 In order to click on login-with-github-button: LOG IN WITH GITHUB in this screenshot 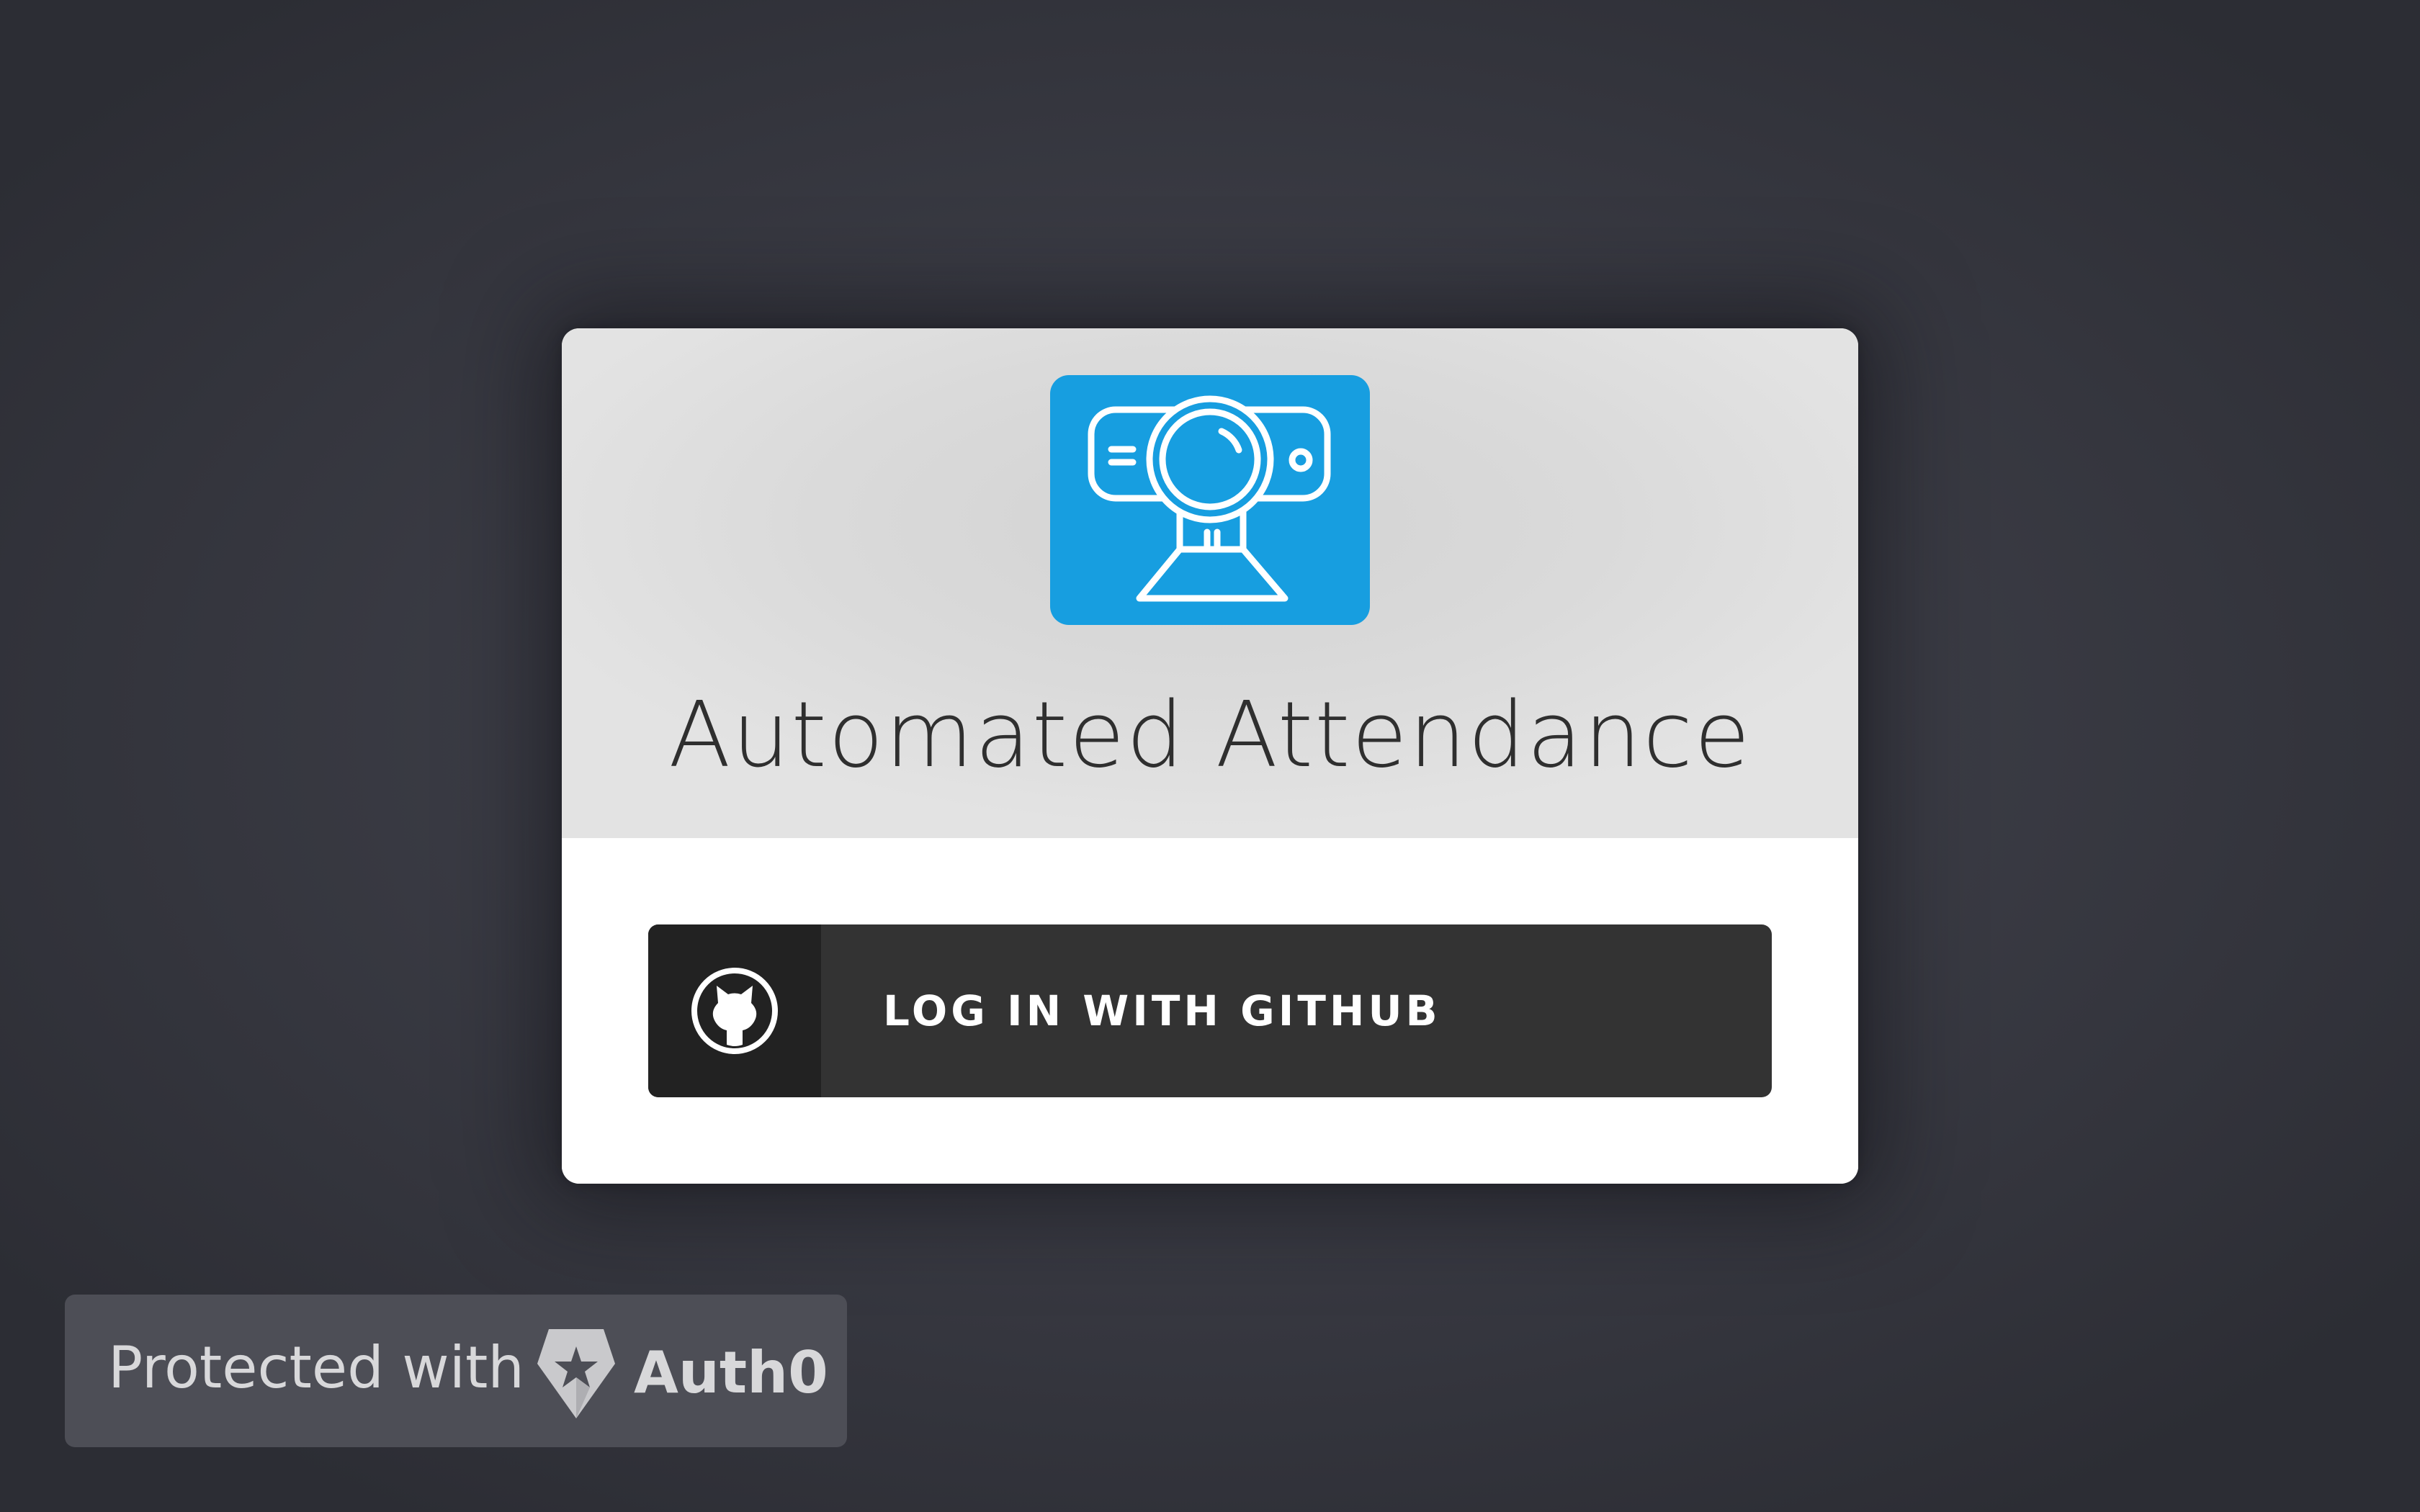, I will do `click(1210, 1010)`.